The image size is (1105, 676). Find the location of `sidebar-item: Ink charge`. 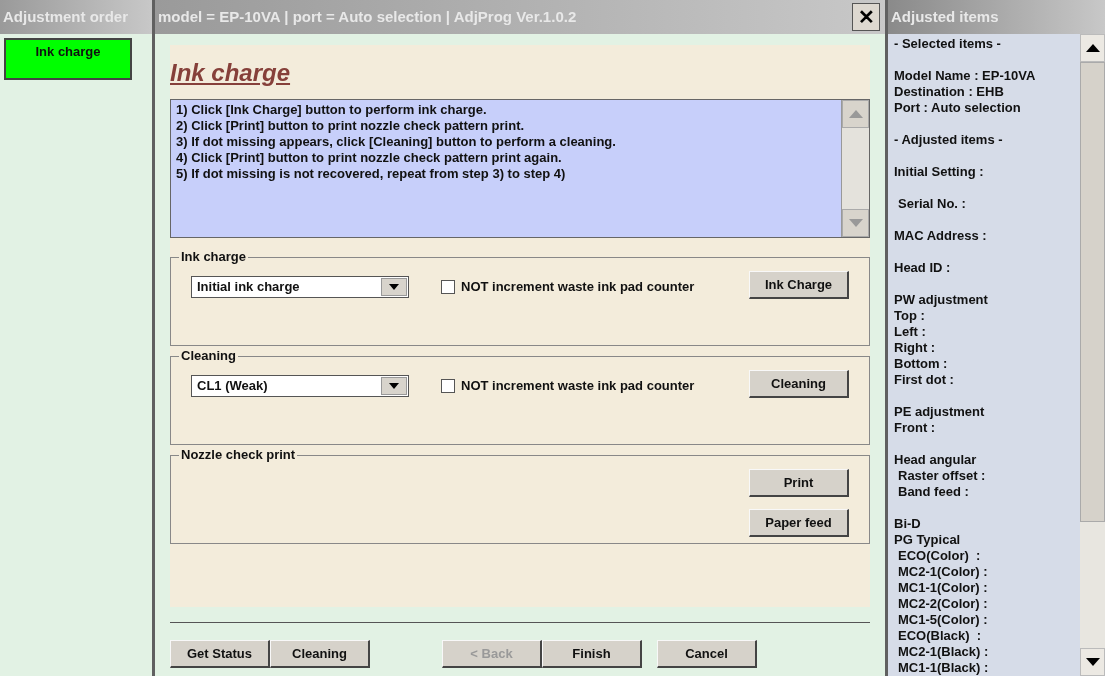

sidebar-item: Ink charge is located at coordinates (68, 59).